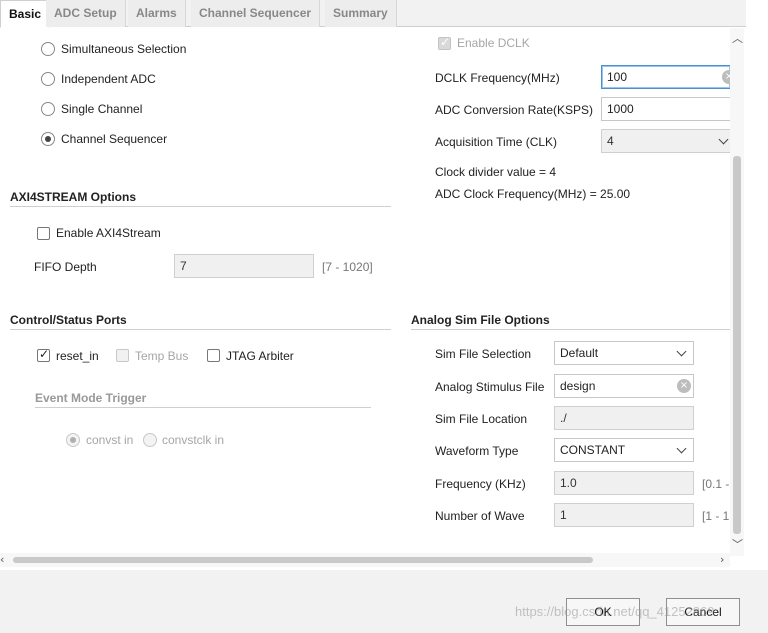  What do you see at coordinates (722, 559) in the screenshot?
I see `scroll-right-icon: ›` at bounding box center [722, 559].